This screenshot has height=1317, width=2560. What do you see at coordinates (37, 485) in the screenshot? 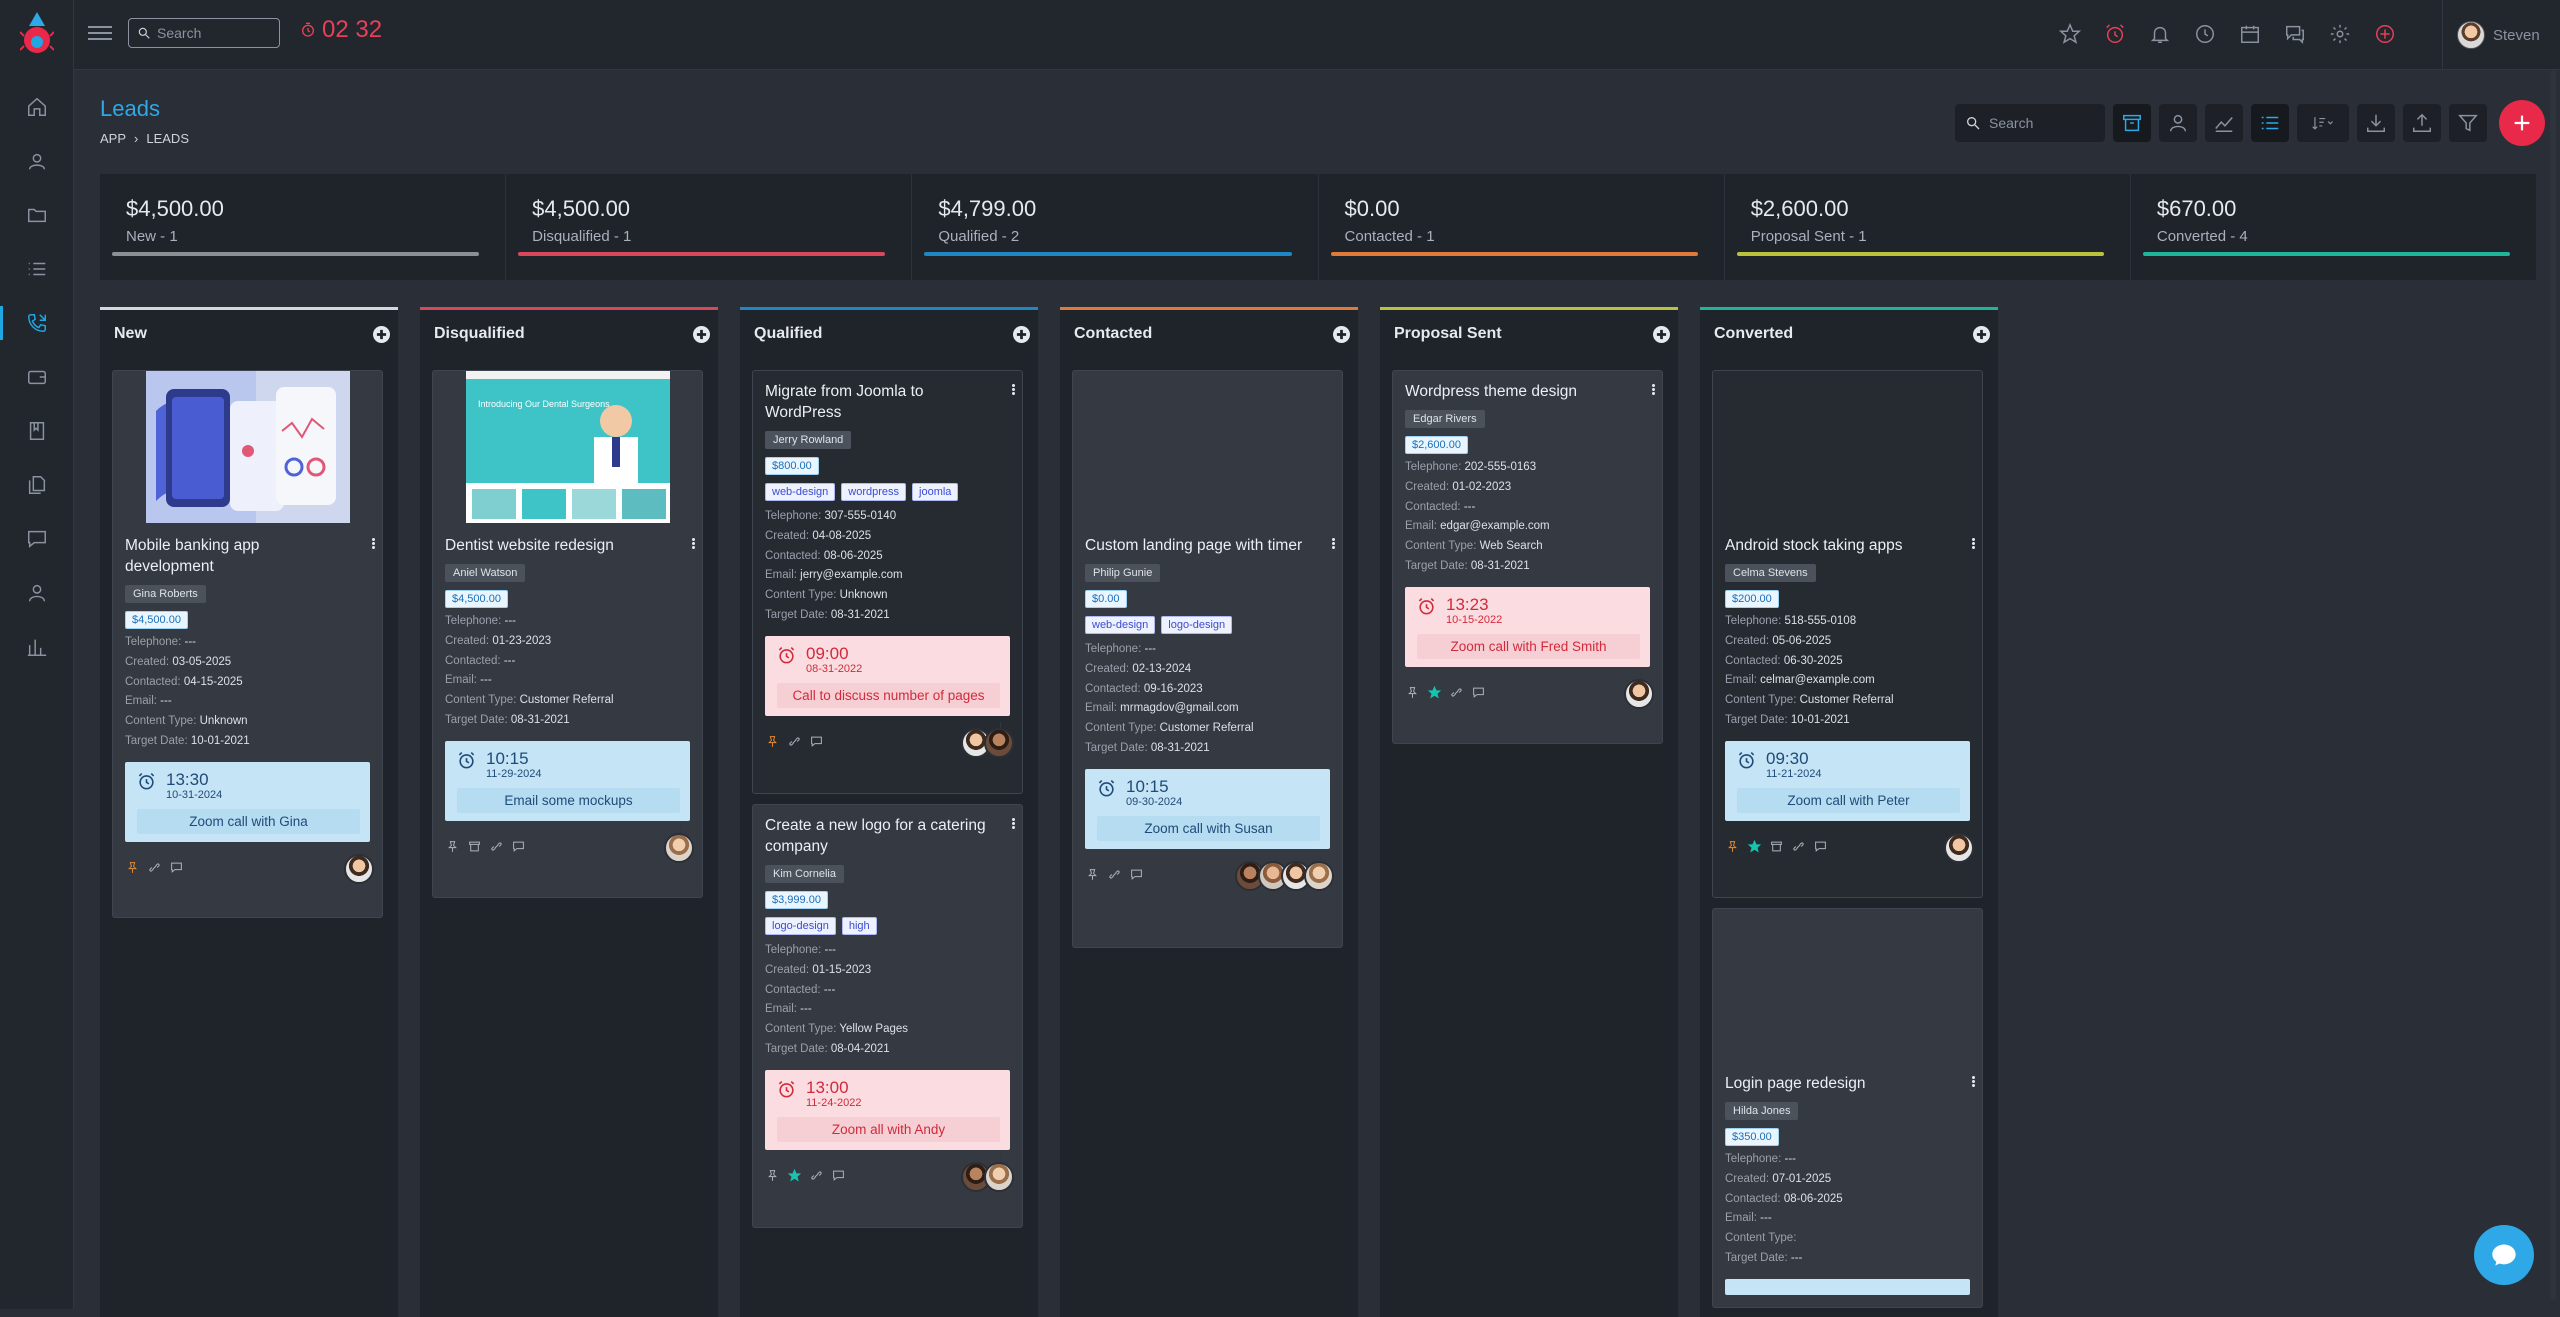
I see `nav-files` at bounding box center [37, 485].